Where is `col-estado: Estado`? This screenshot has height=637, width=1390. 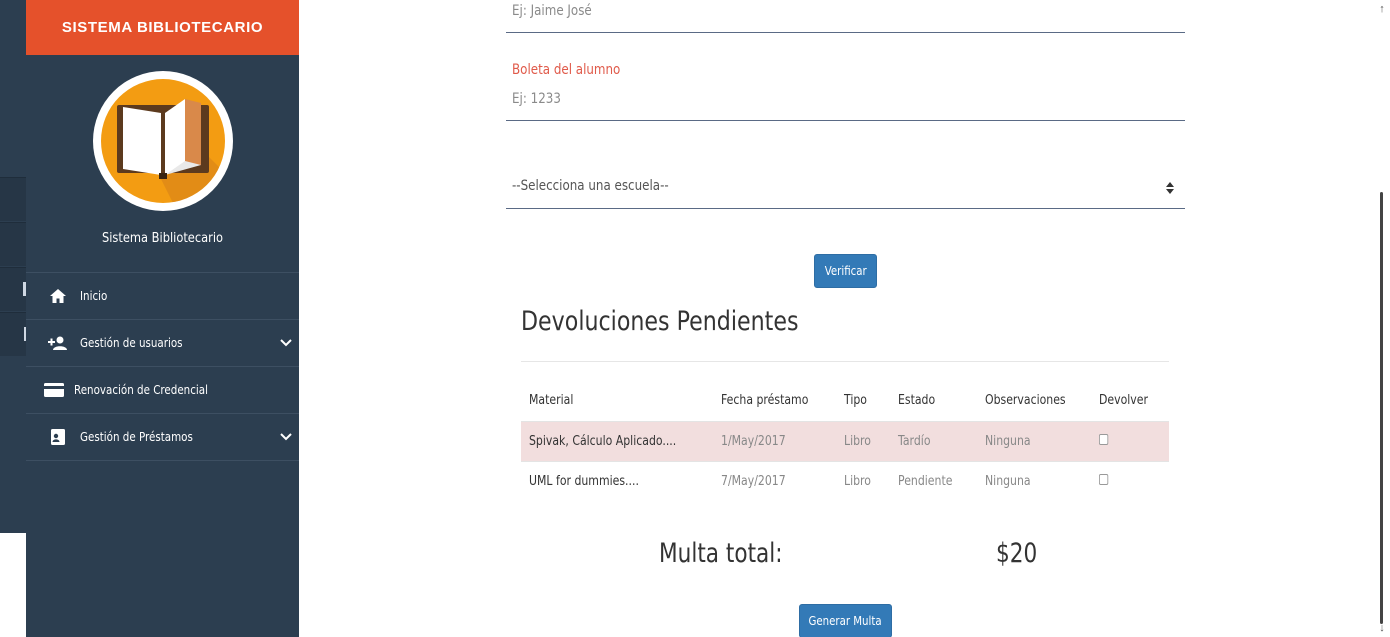 col-estado: Estado is located at coordinates (917, 401).